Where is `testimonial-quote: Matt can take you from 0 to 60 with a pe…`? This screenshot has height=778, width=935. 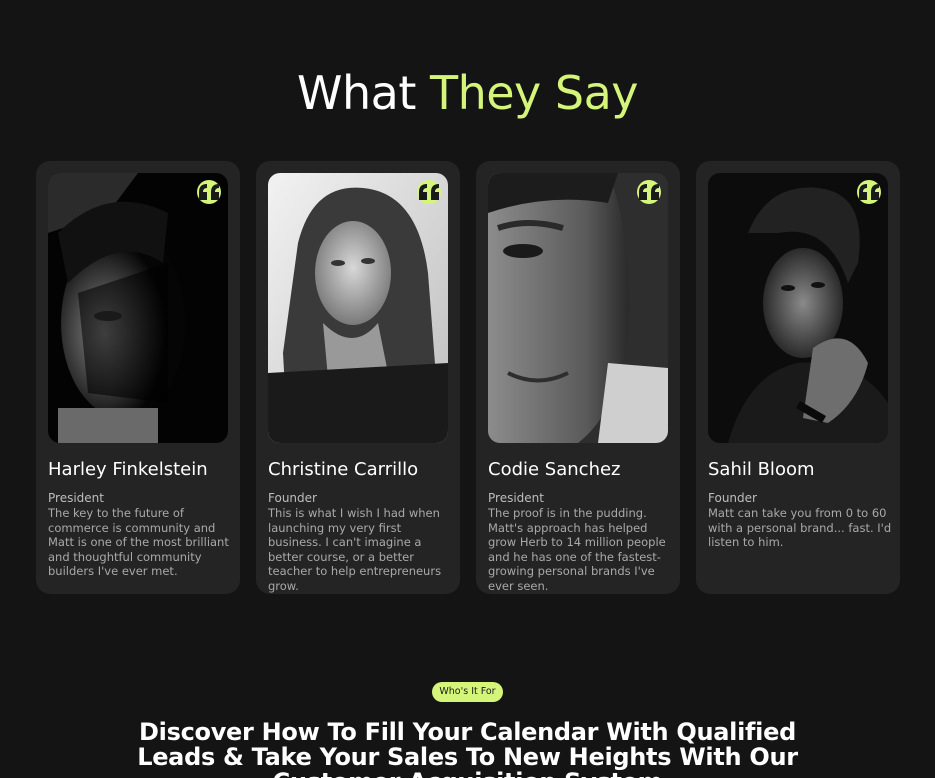 testimonial-quote: Matt can take you from 0 to 60 with a pe… is located at coordinates (800, 527).